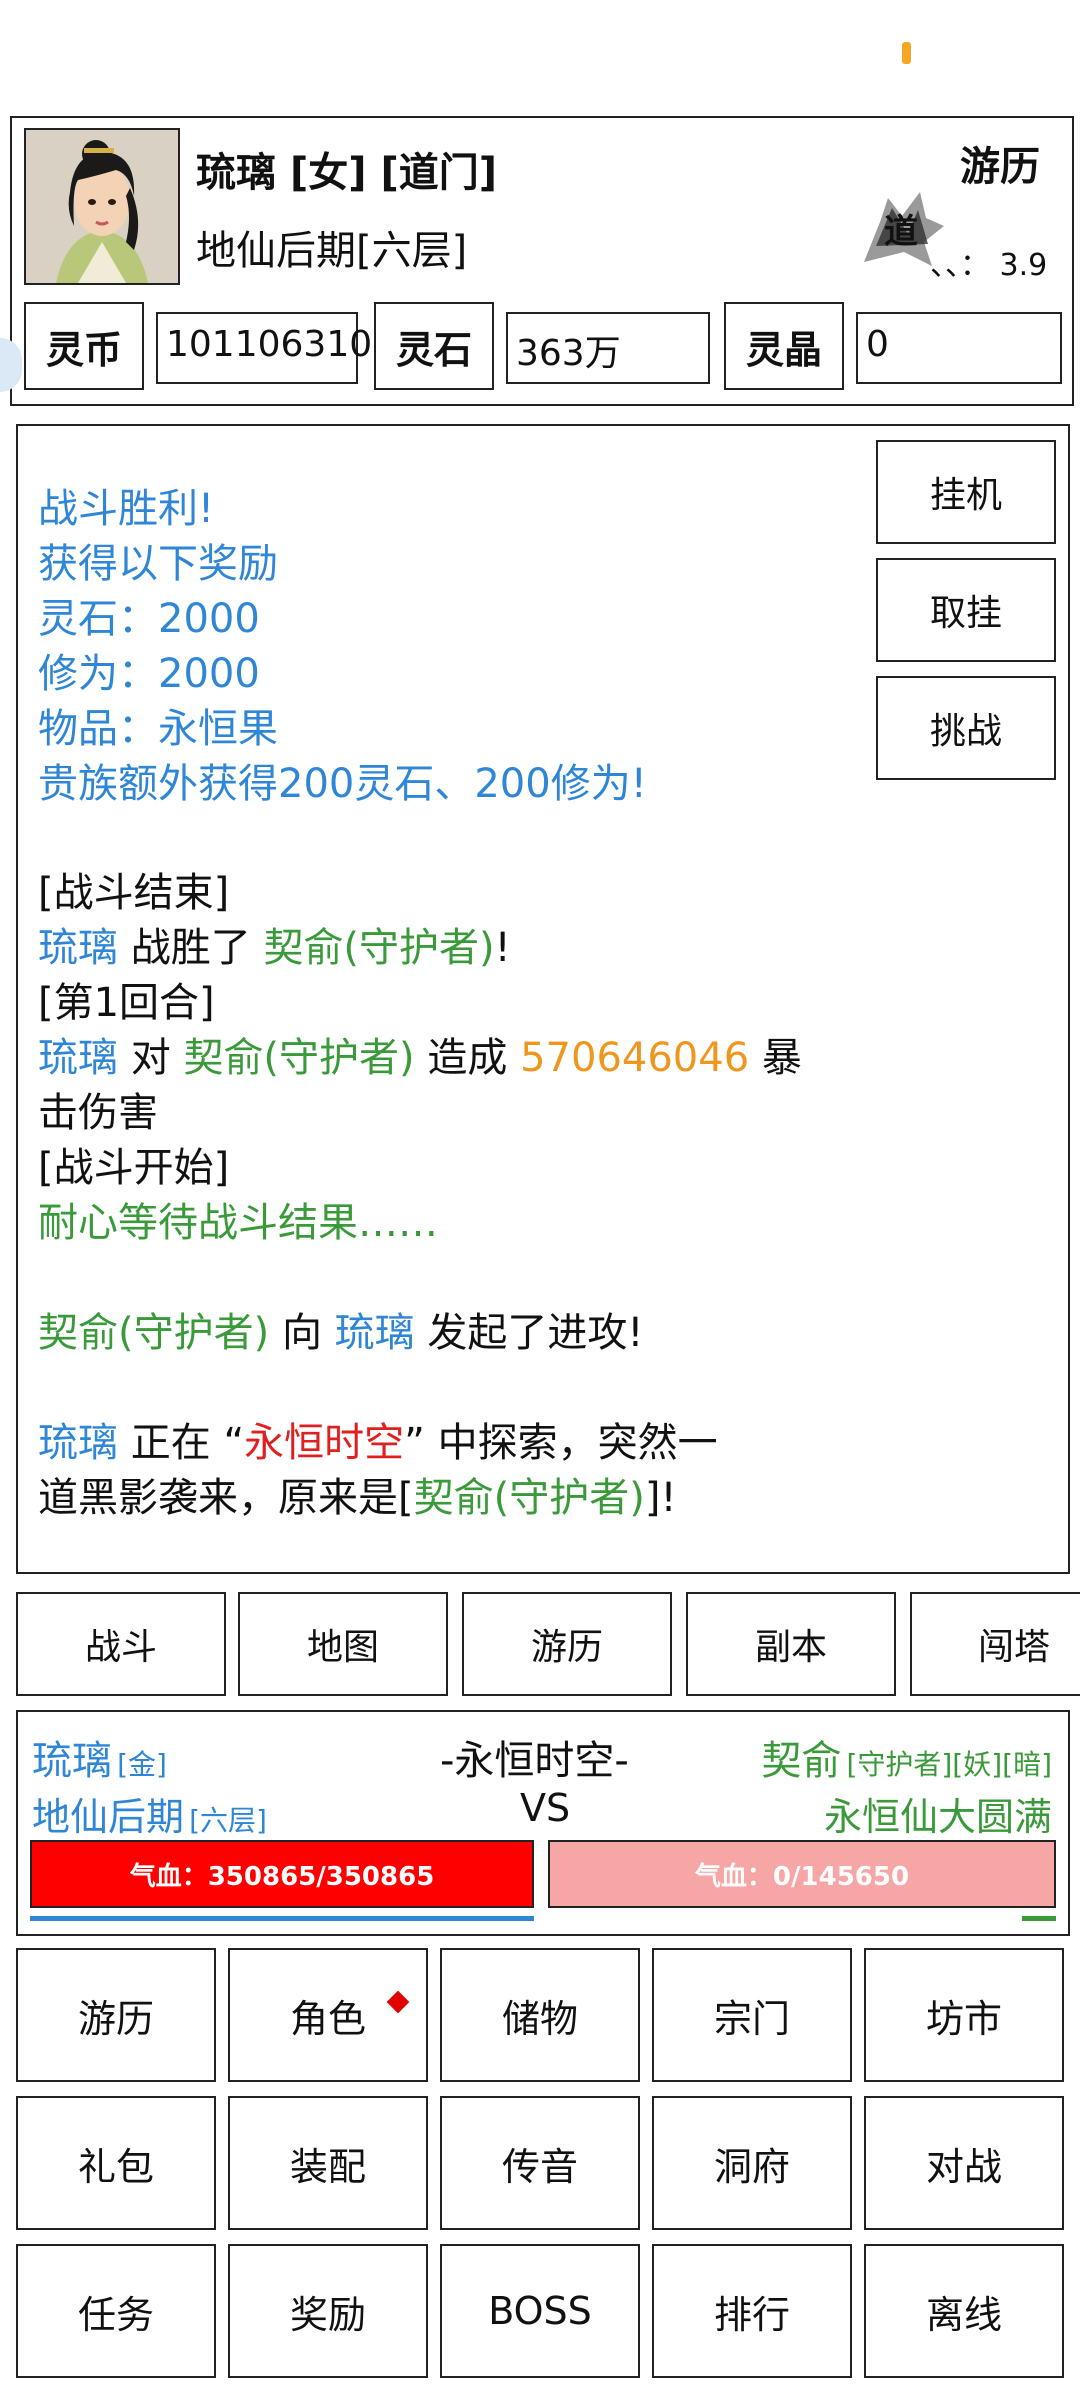 The height and width of the screenshot is (2388, 1080). I want to click on log-noble-bonus: 贵族额外获得200灵石、200修为!, so click(342, 784).